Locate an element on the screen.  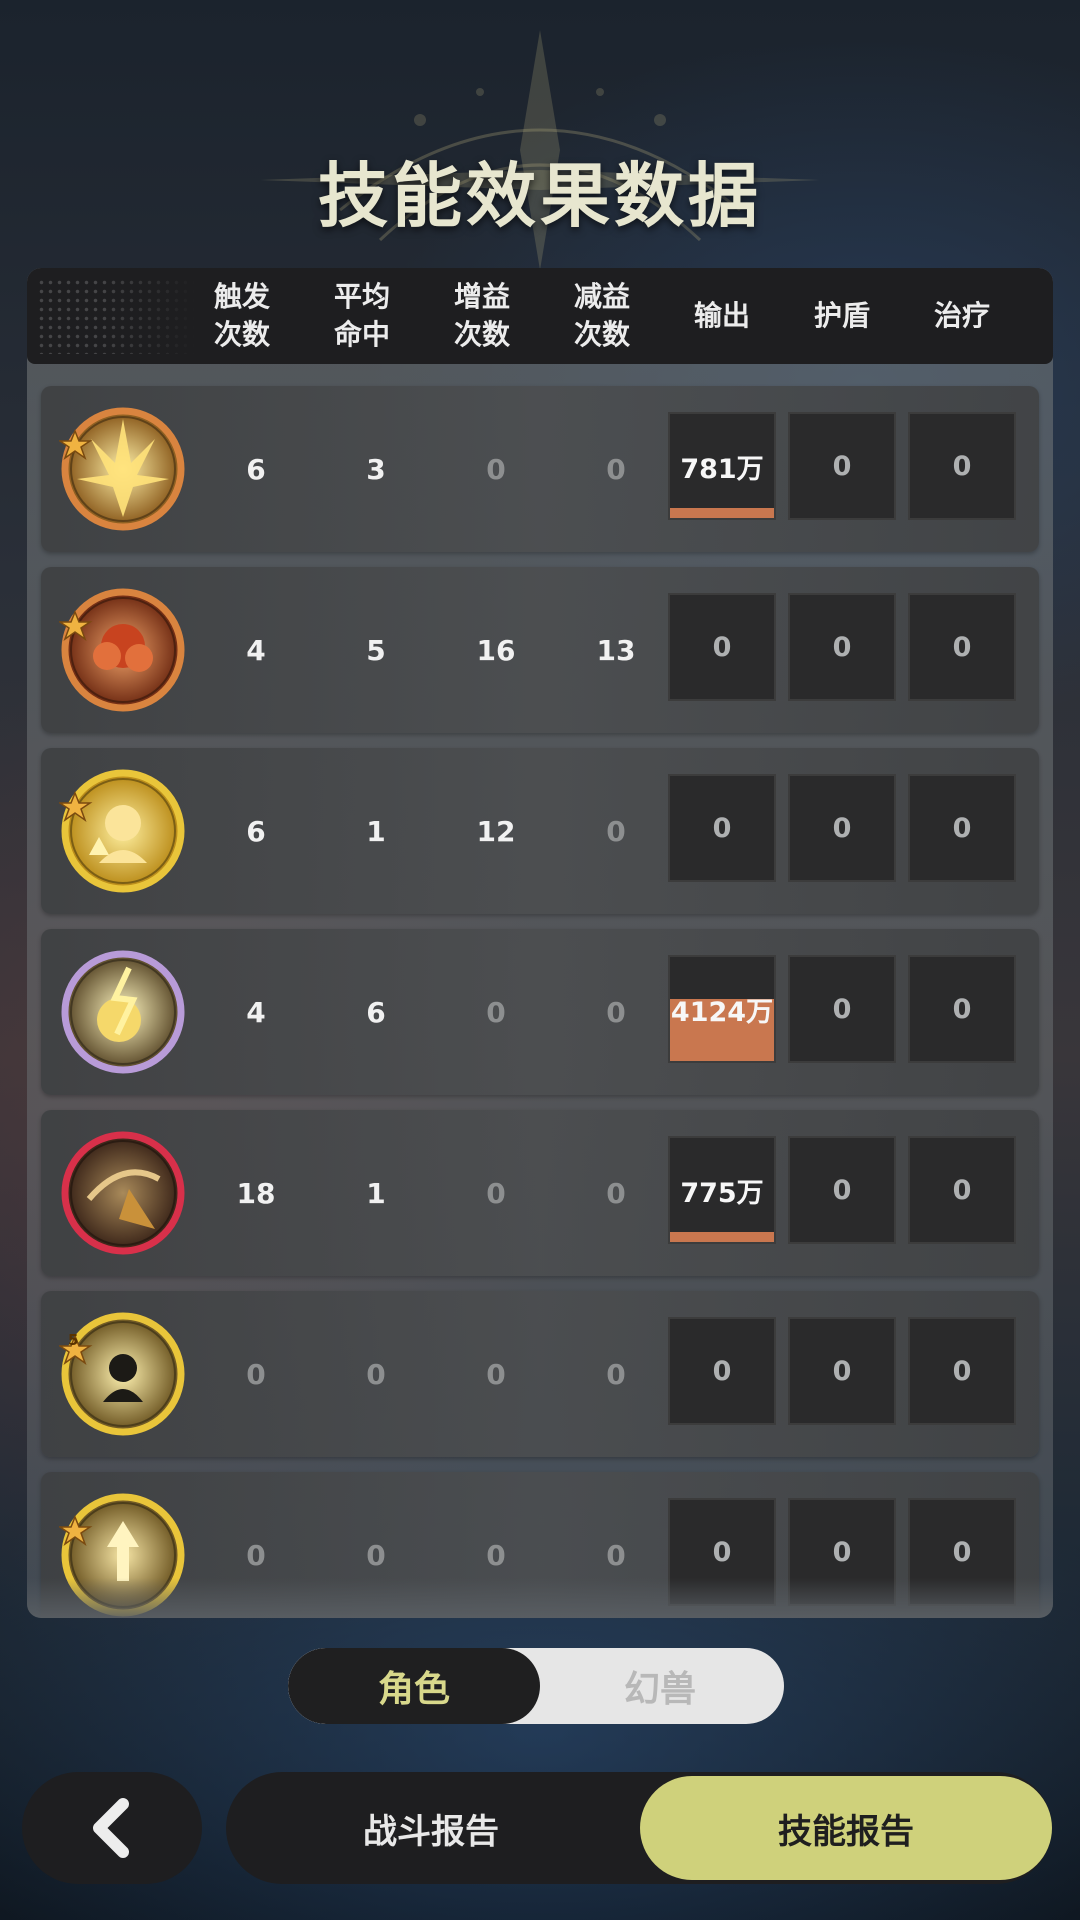
unit-type-toggle: 幻兽 角色 is located at coordinates (536, 1686).